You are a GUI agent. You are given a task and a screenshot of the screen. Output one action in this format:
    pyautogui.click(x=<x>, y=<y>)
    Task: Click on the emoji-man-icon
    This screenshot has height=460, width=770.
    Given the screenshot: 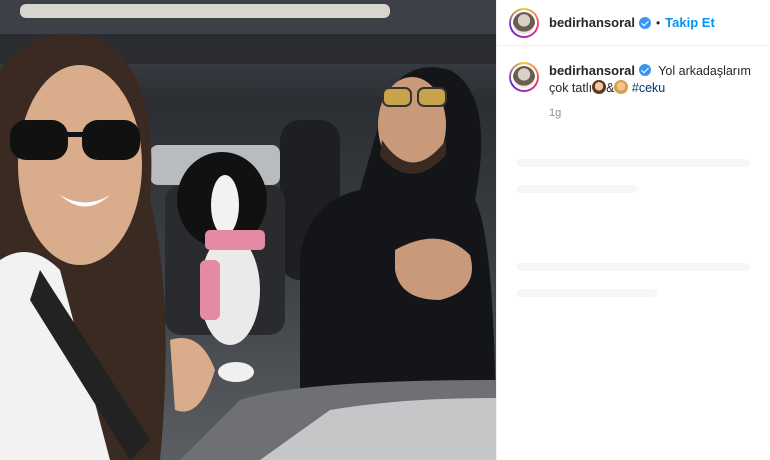 What is the action you would take?
    pyautogui.click(x=621, y=87)
    